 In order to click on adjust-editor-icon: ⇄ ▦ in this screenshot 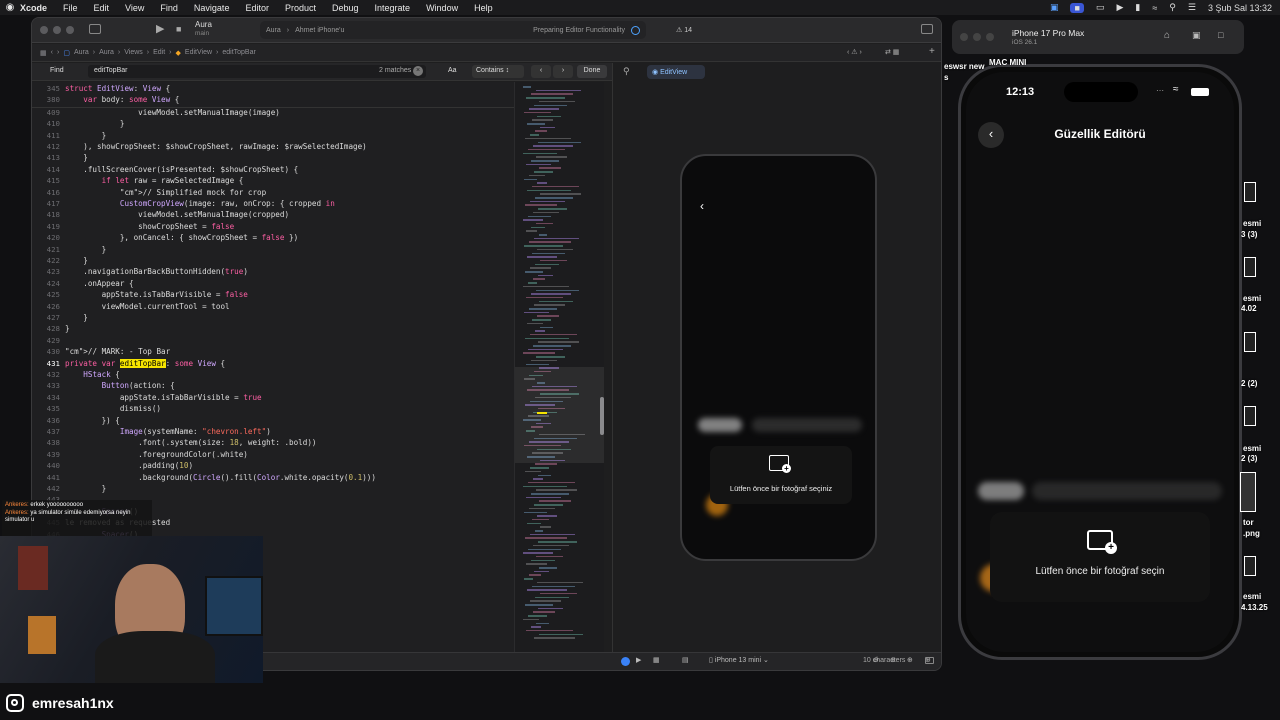, I will do `click(892, 52)`.